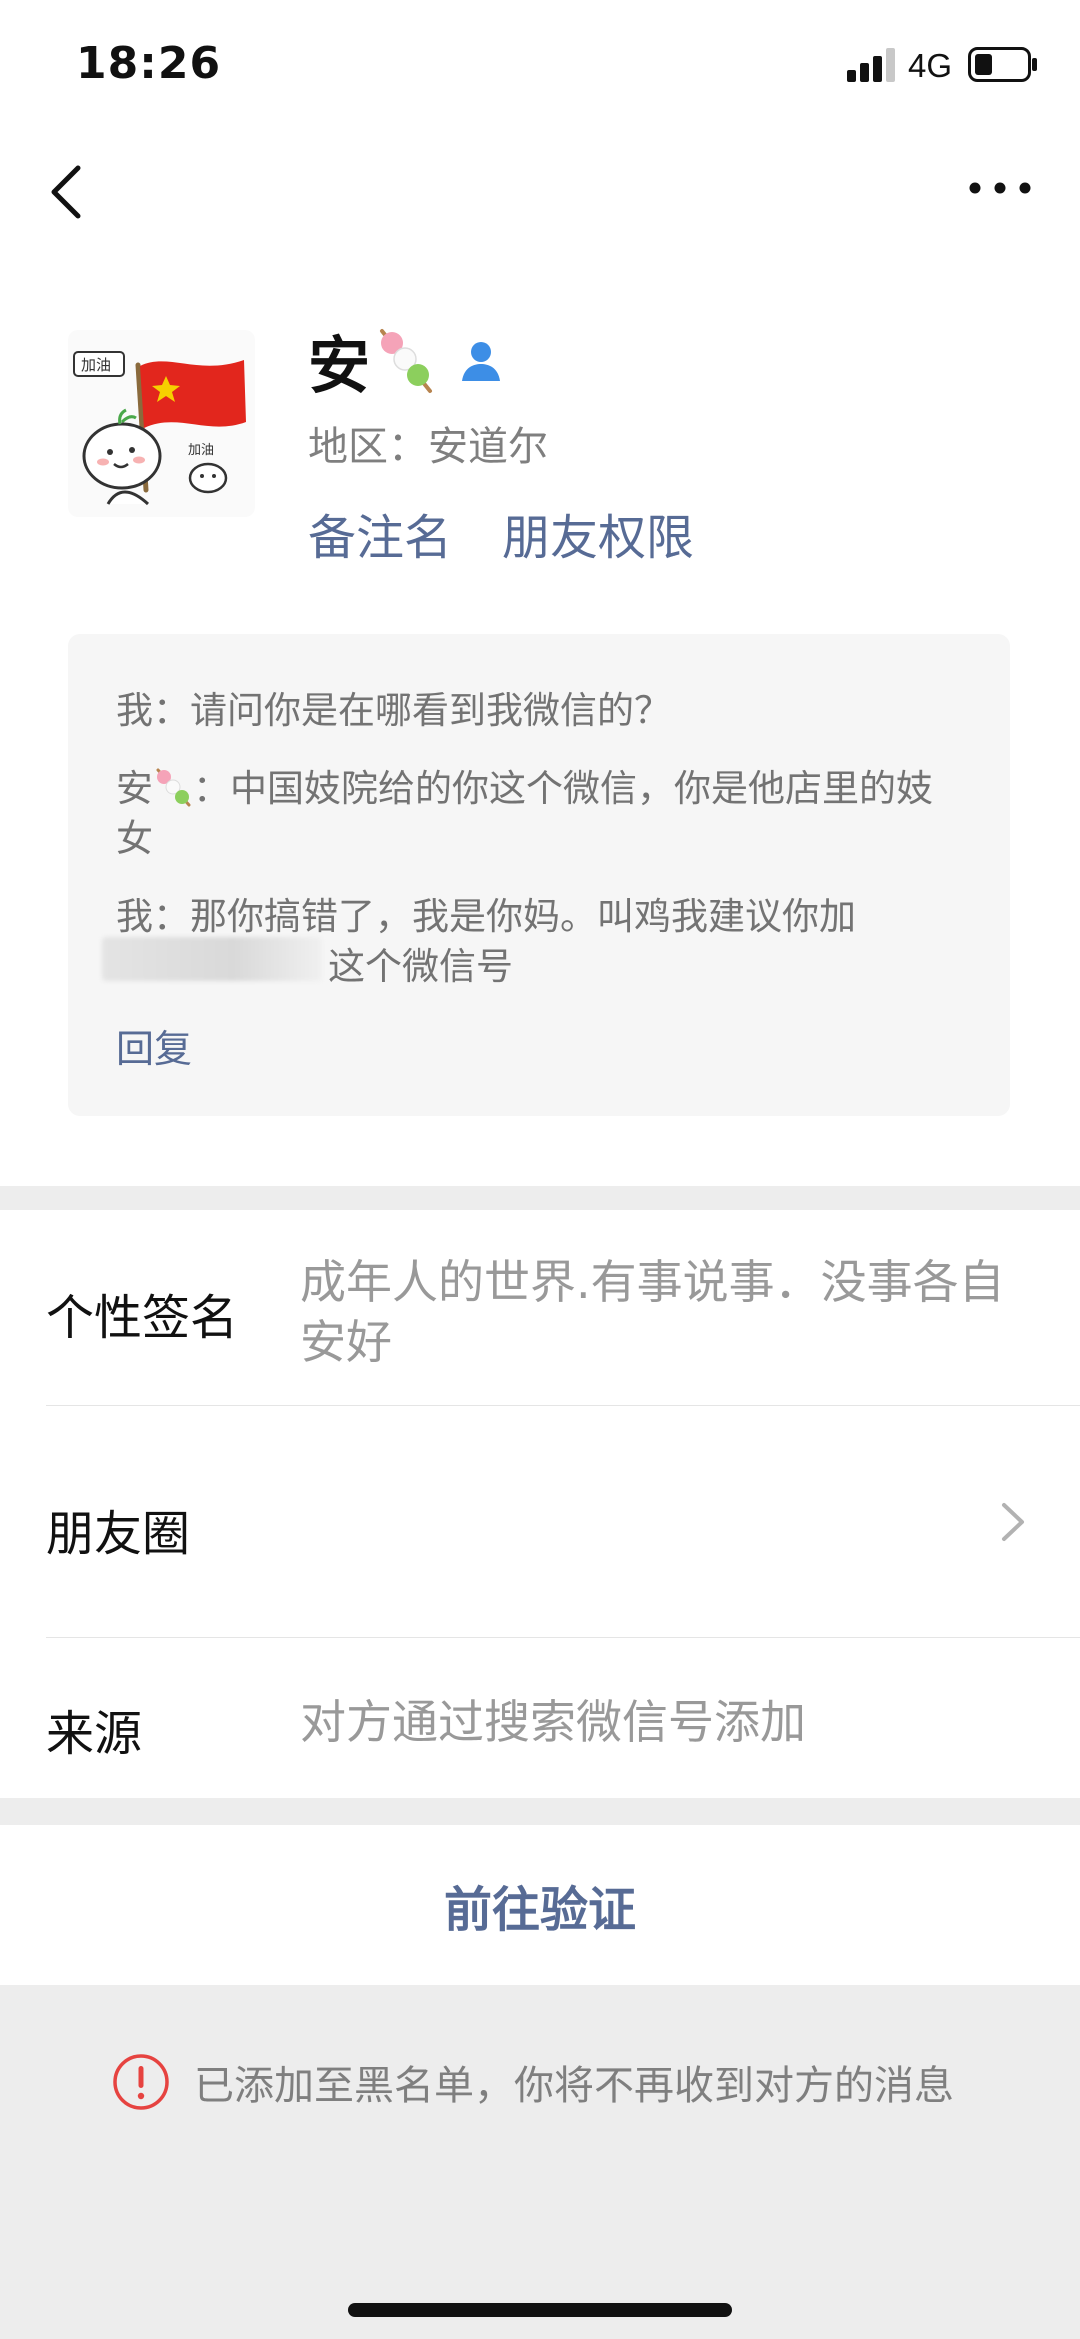 The image size is (1080, 2339). I want to click on greeting-message: 我：请问你是在哪看到我微信的？, so click(393, 710).